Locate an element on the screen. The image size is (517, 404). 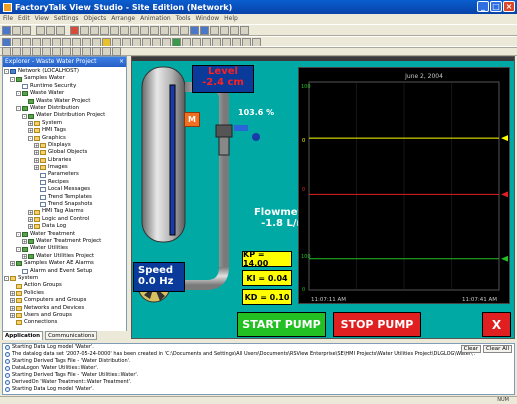
menu-view: View is located at coordinates (42, 19).